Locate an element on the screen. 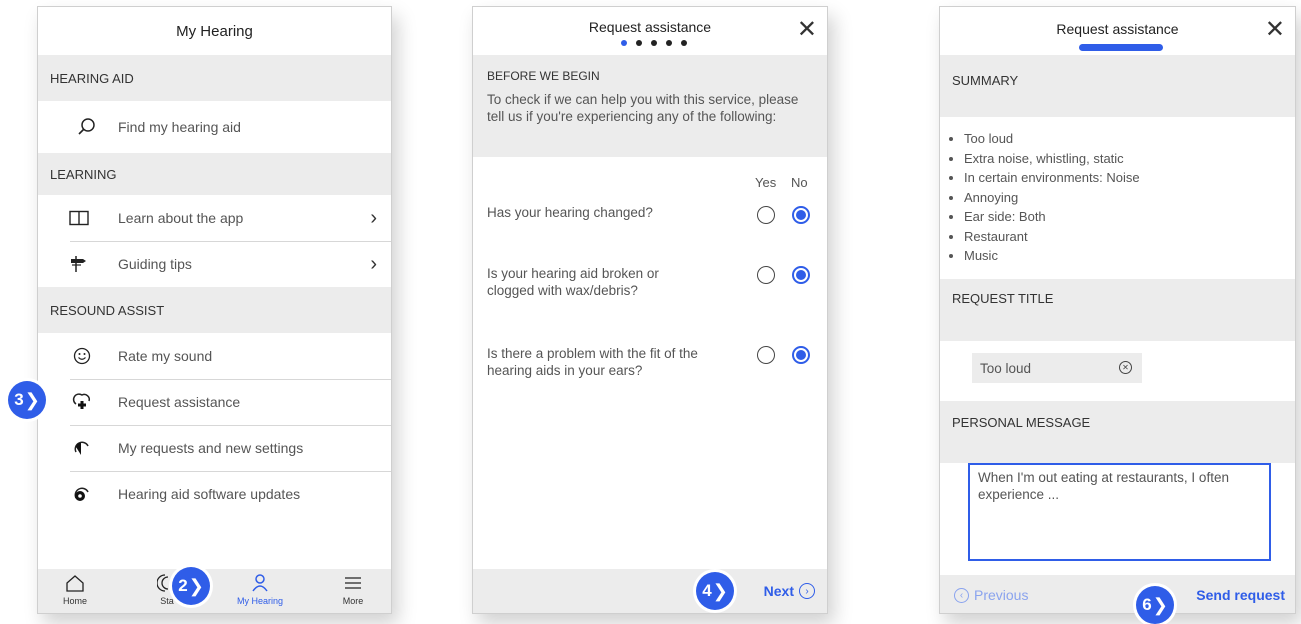  page-title: My Hearing is located at coordinates (214, 31).